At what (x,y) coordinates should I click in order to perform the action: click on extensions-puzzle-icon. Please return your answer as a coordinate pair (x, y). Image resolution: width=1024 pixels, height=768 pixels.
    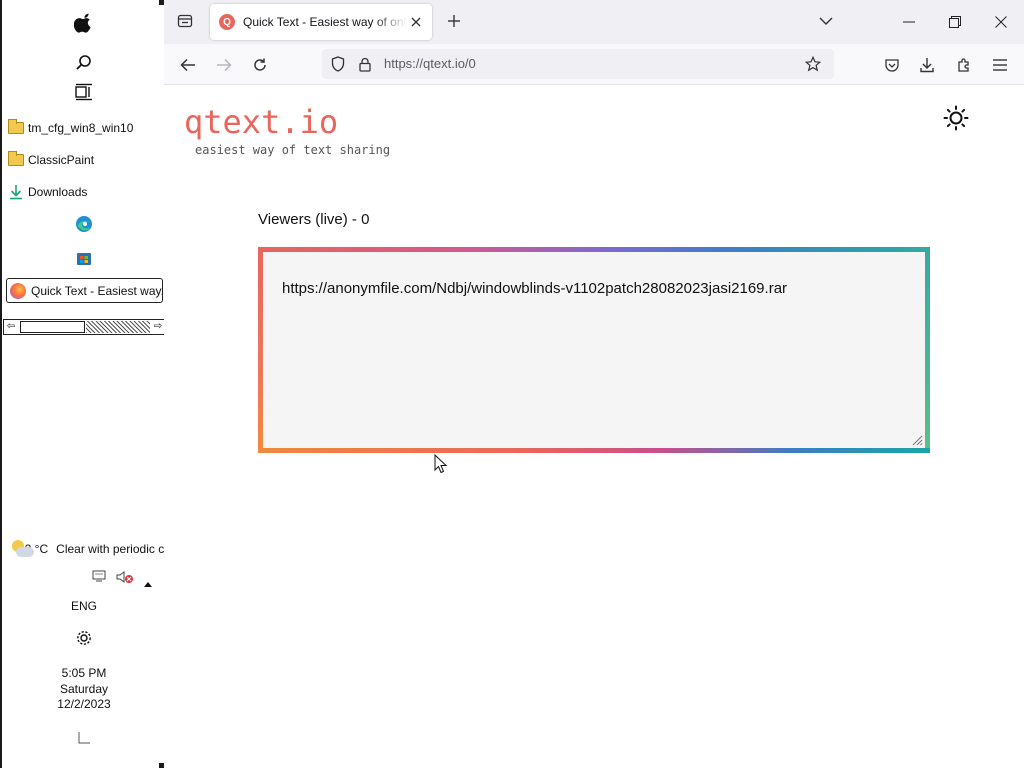
    Looking at the image, I should click on (964, 65).